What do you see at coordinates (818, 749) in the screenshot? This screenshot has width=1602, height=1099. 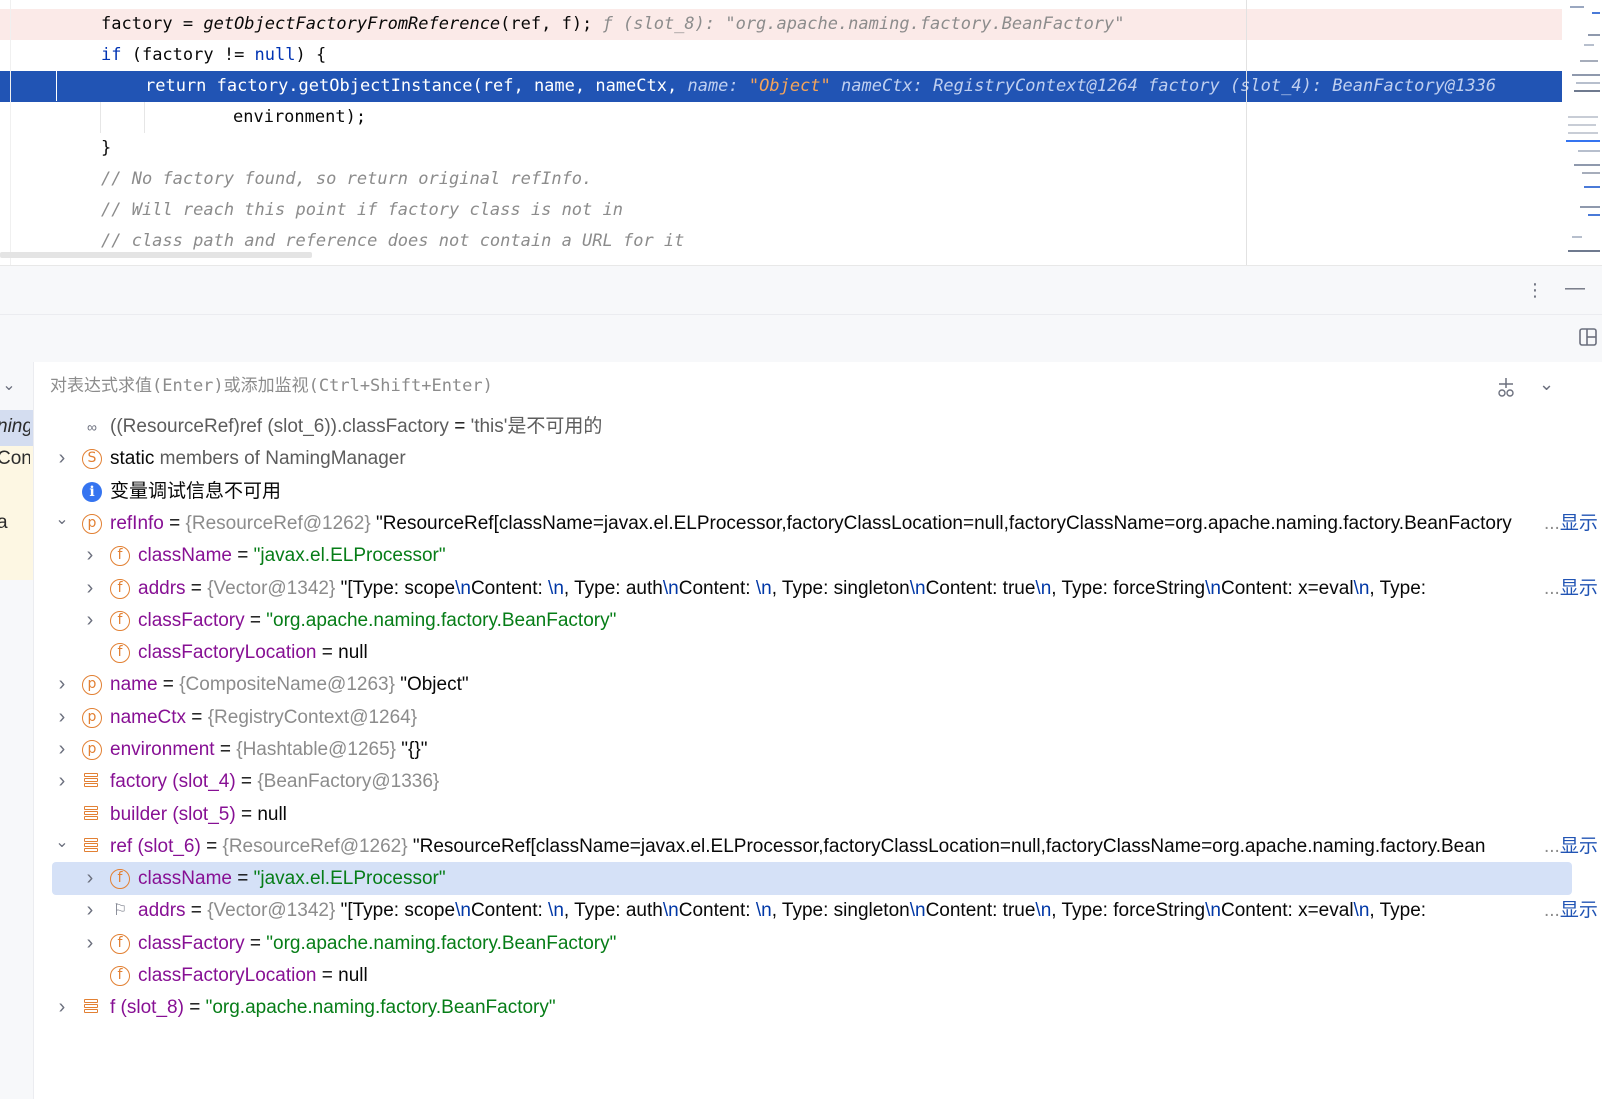 I see `variable-row: › p environment = {Hashtable@1265} "{}"` at bounding box center [818, 749].